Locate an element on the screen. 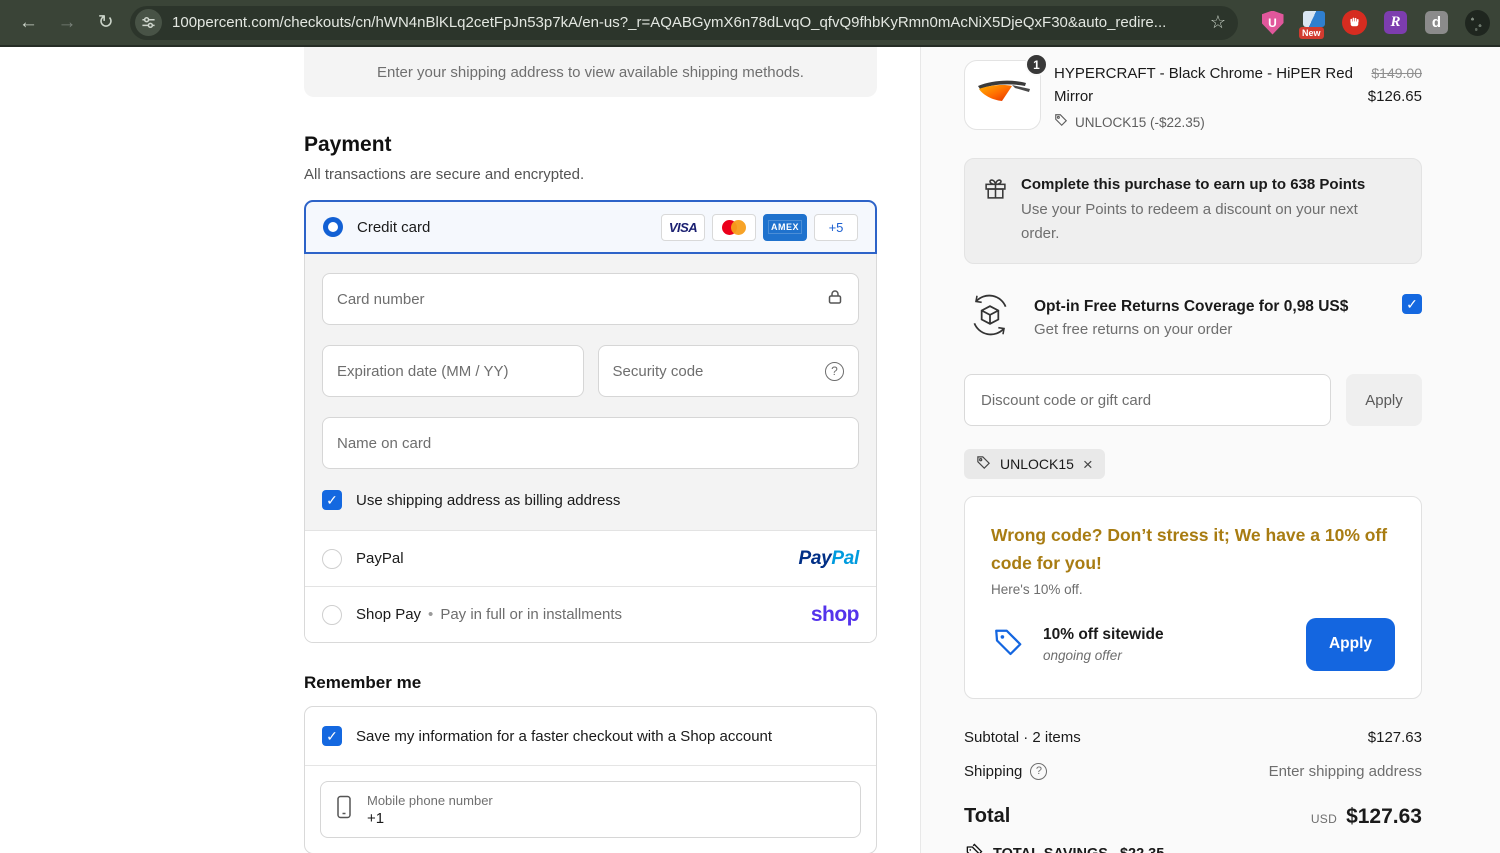  shop-logo: shop is located at coordinates (835, 614).